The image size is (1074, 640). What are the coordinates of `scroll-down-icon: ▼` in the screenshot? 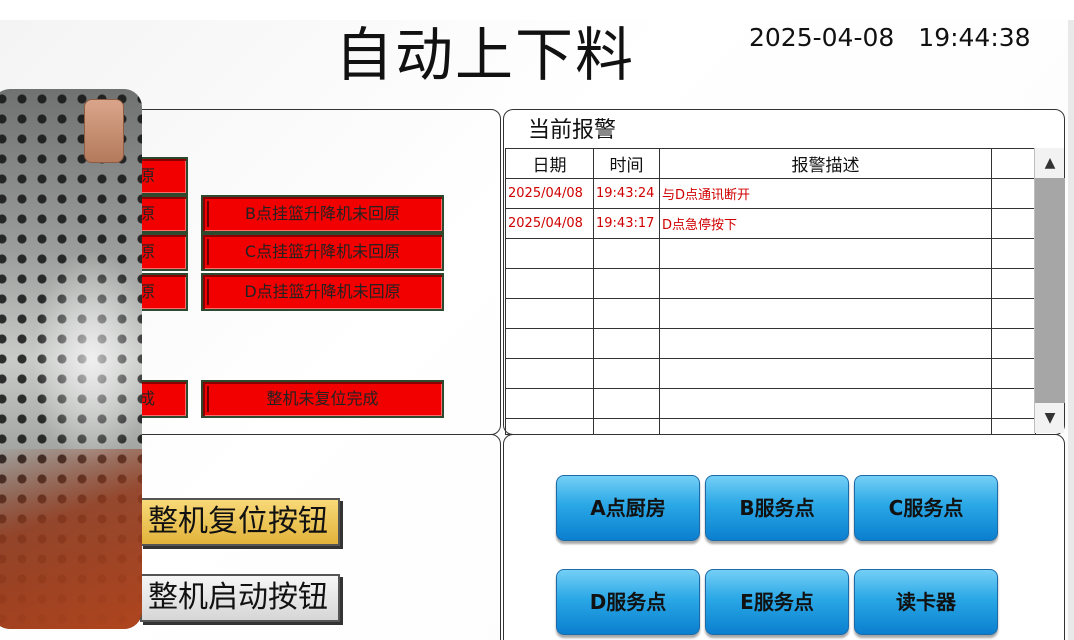 It's located at (1050, 418).